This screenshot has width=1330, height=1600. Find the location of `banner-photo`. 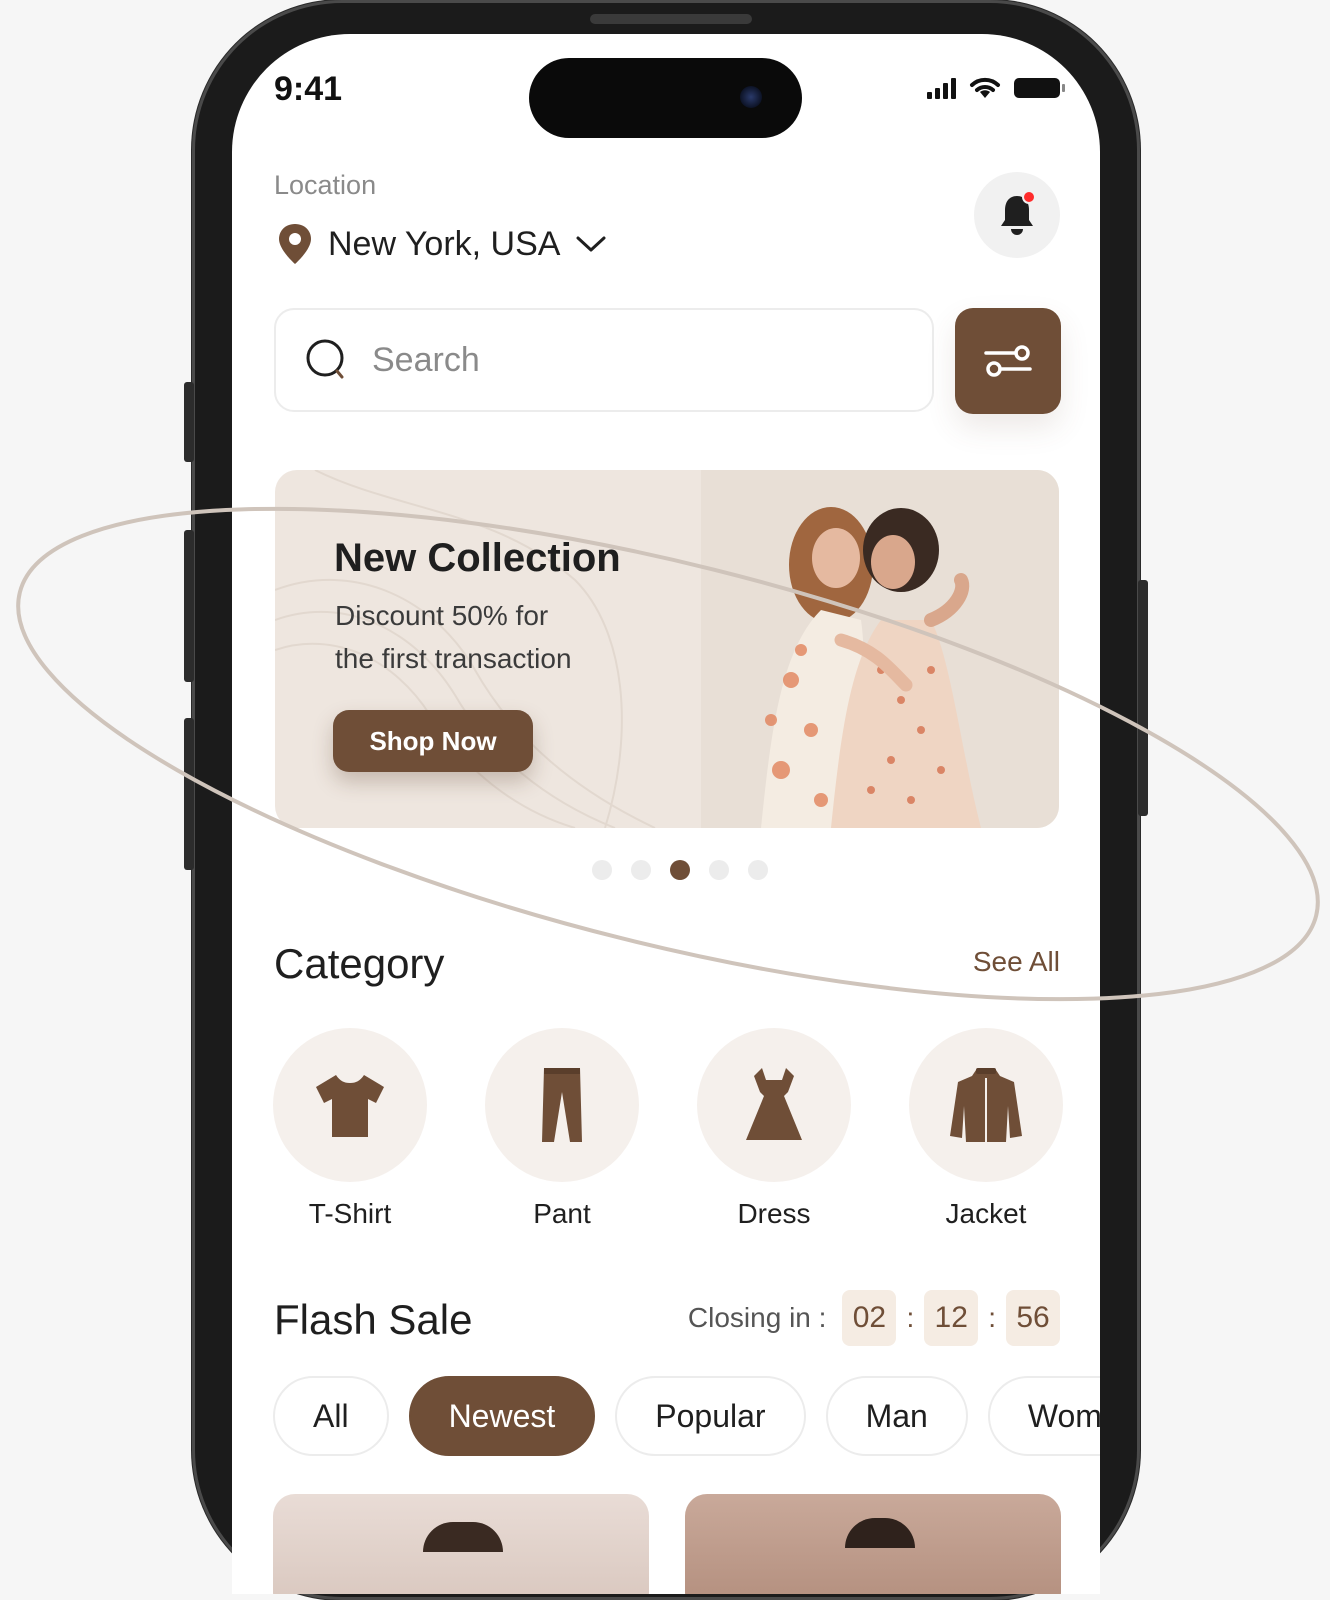

banner-photo is located at coordinates (880, 649).